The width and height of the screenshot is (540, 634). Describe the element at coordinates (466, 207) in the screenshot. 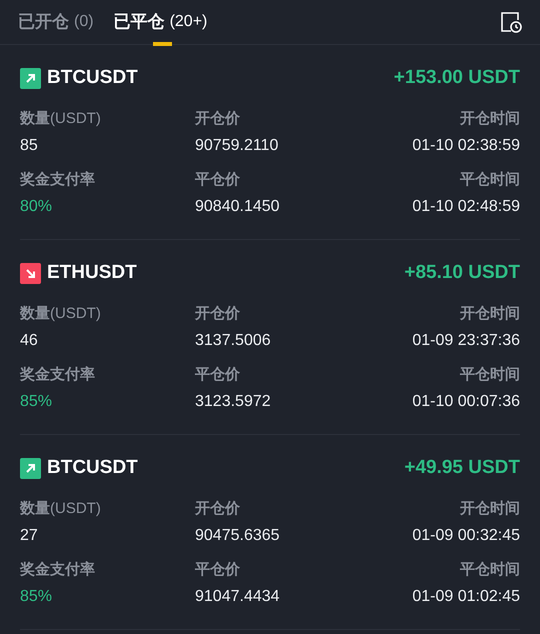

I see `field-value: 01-10 02:48:59` at that location.